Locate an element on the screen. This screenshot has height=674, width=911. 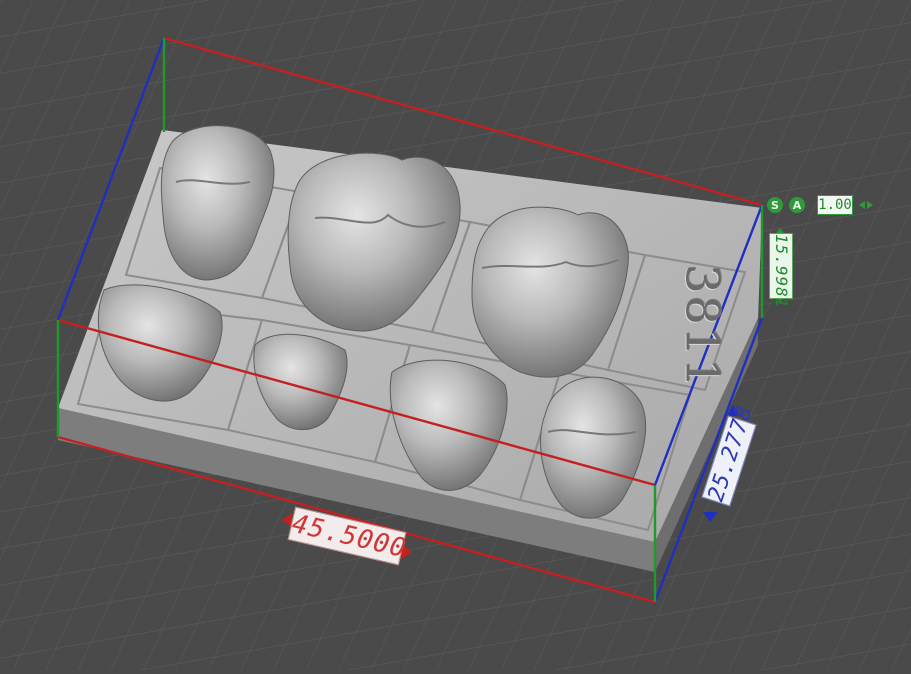
scale-decrease-icon is located at coordinates (862, 205).